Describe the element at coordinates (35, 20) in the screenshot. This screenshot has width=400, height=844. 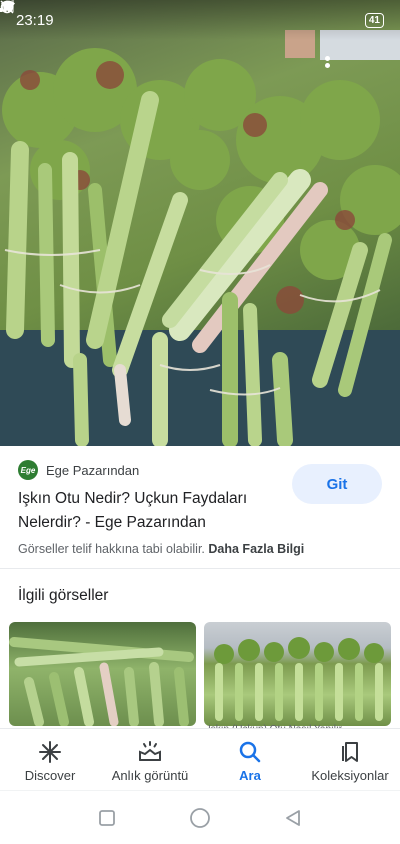
I see `status-time: 23:19` at that location.